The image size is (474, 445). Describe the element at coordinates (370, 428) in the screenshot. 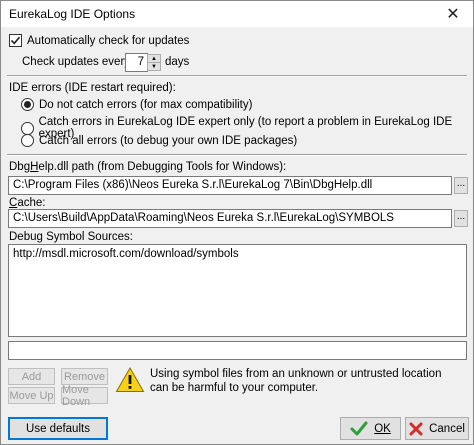

I see `ok-button: OK` at that location.